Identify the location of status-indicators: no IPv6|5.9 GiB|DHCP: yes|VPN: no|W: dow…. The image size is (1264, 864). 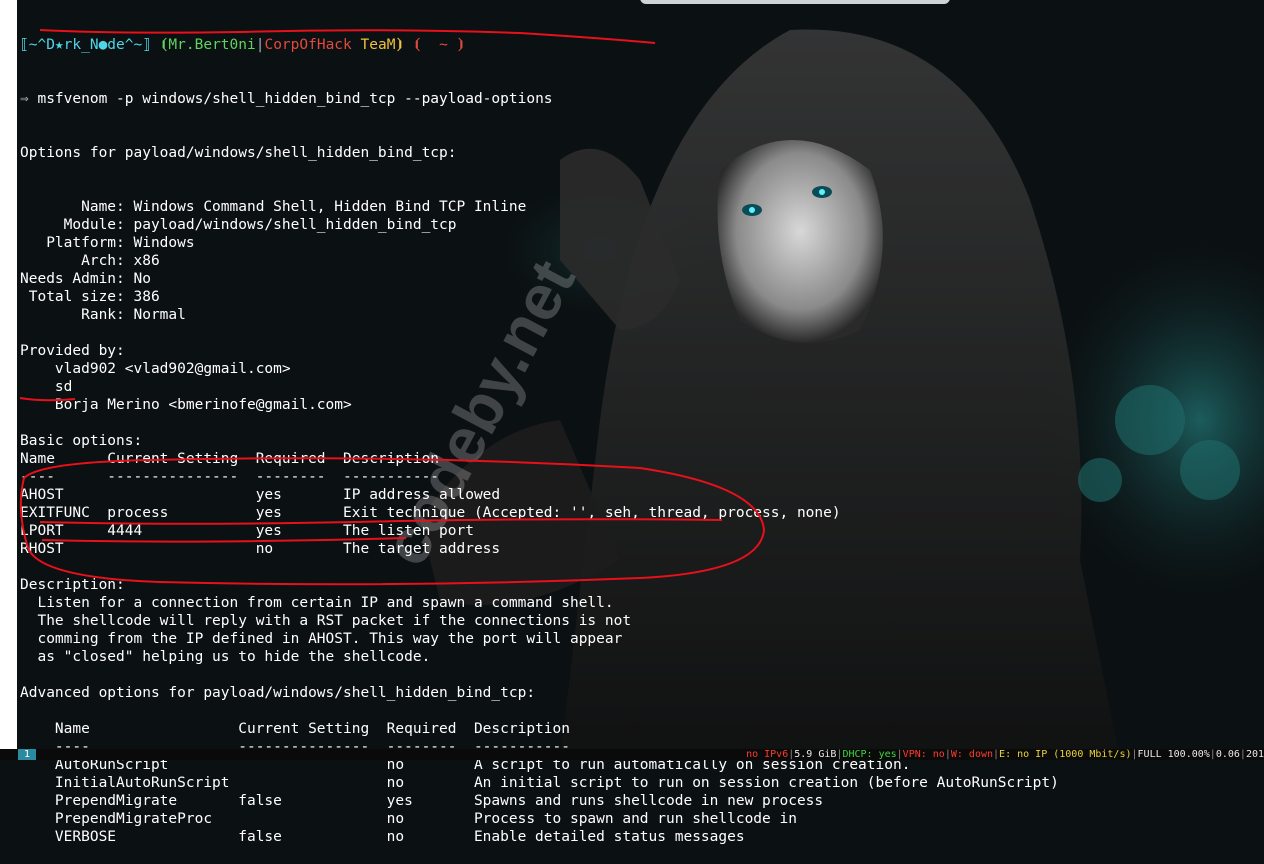
(1005, 754).